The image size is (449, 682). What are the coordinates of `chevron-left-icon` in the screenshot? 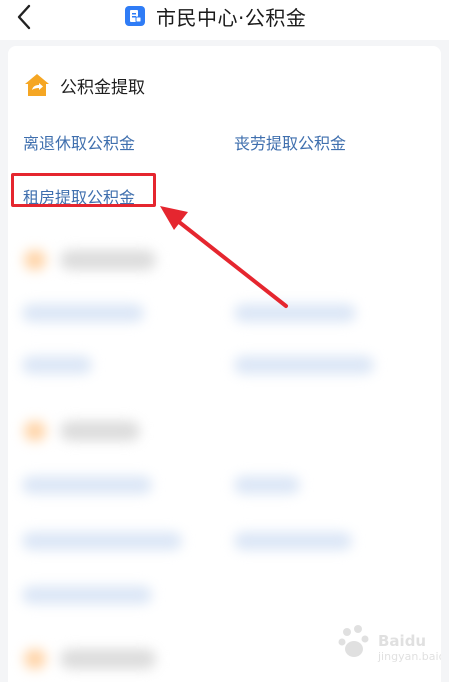 It's located at (25, 17).